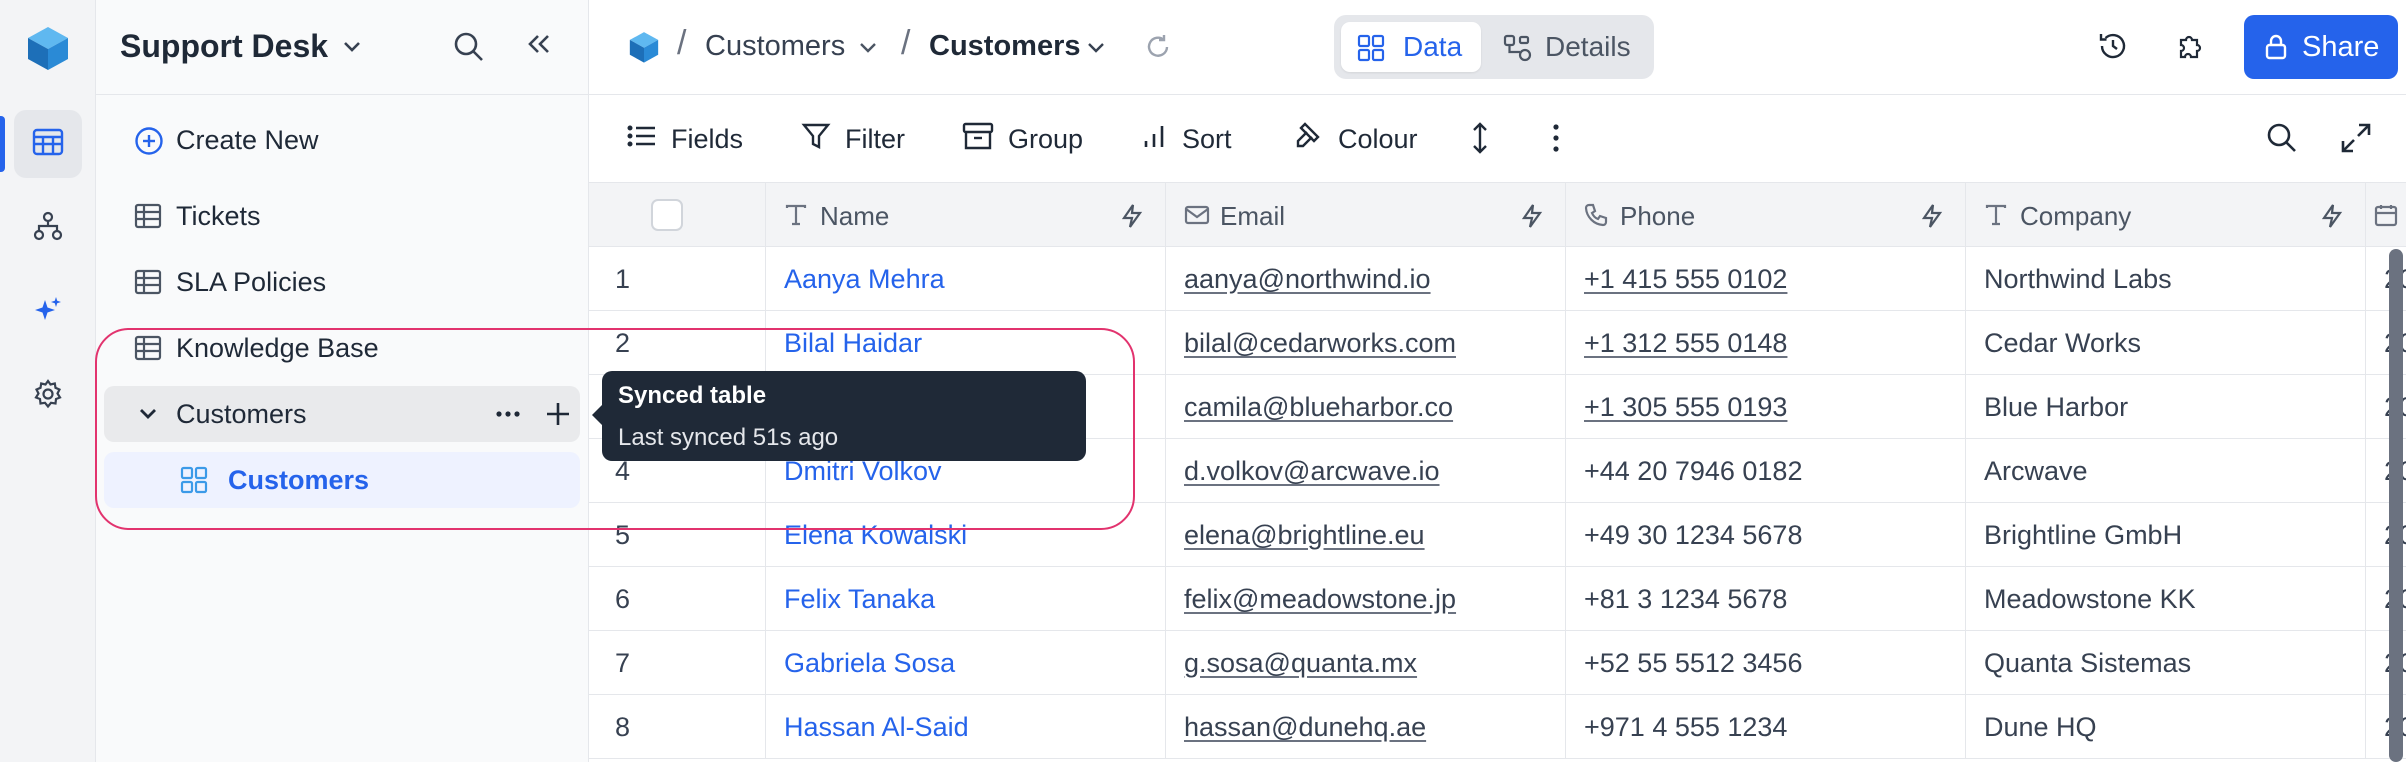 This screenshot has width=2406, height=762. I want to click on phone-cell: +971 4 555 1234, so click(1766, 727).